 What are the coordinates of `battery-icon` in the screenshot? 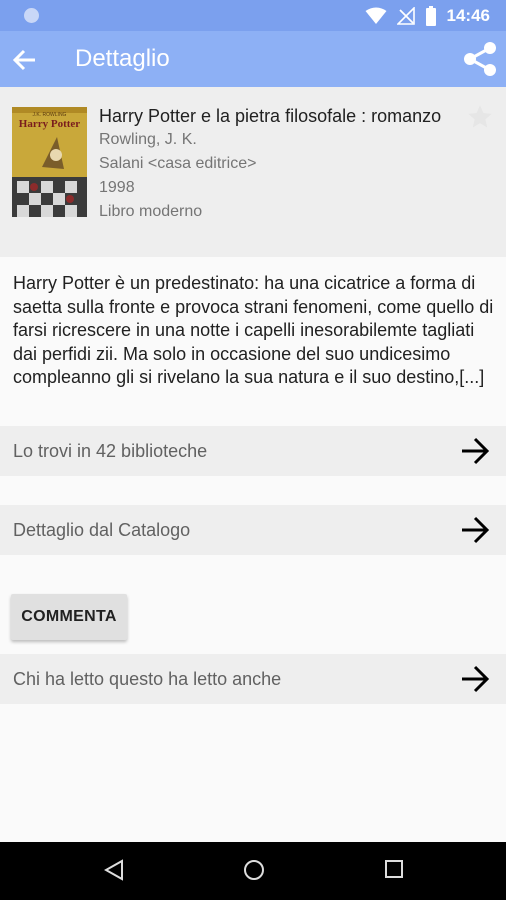 It's located at (430, 16).